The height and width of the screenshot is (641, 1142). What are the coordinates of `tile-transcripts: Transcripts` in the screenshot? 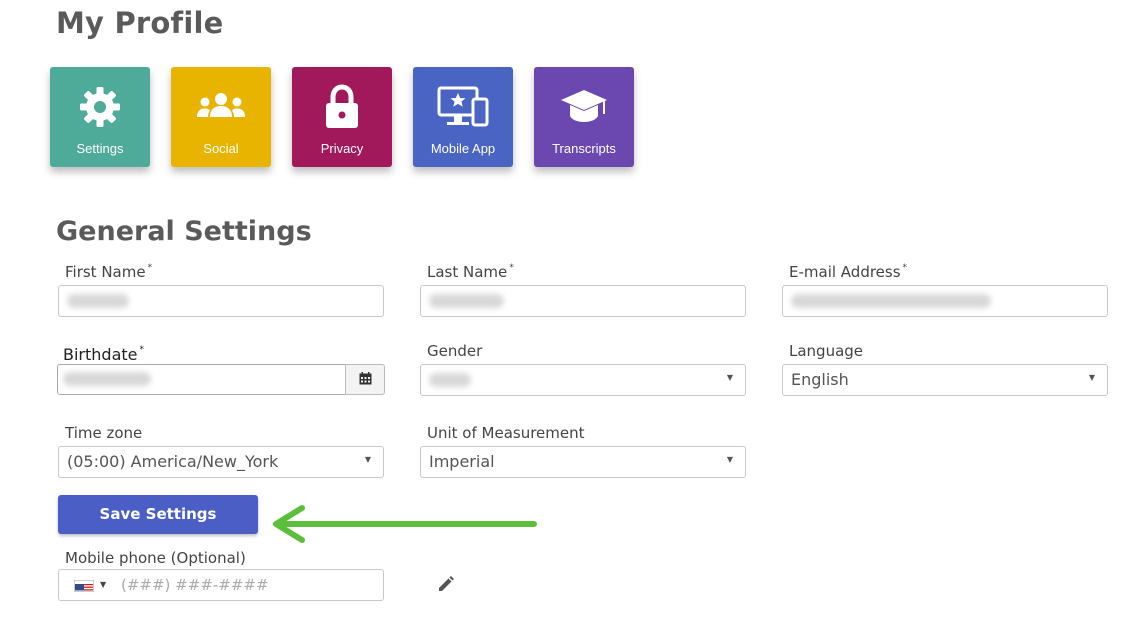 It's located at (584, 117).